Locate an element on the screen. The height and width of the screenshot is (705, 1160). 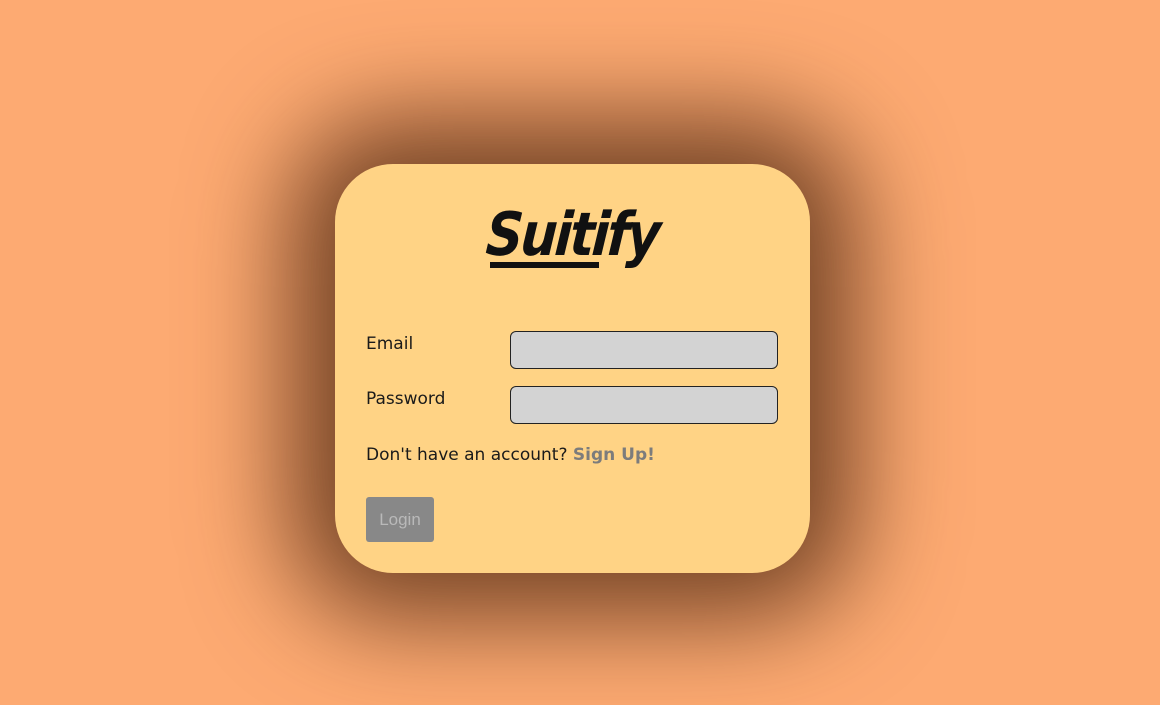
logo-underline is located at coordinates (544, 265).